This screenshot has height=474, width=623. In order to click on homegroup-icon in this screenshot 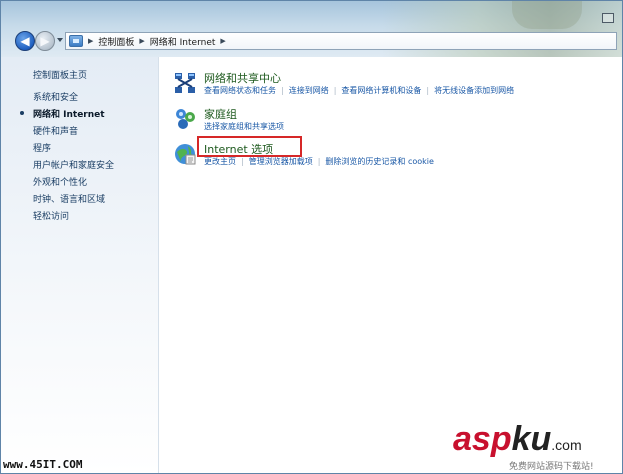, I will do `click(185, 119)`.